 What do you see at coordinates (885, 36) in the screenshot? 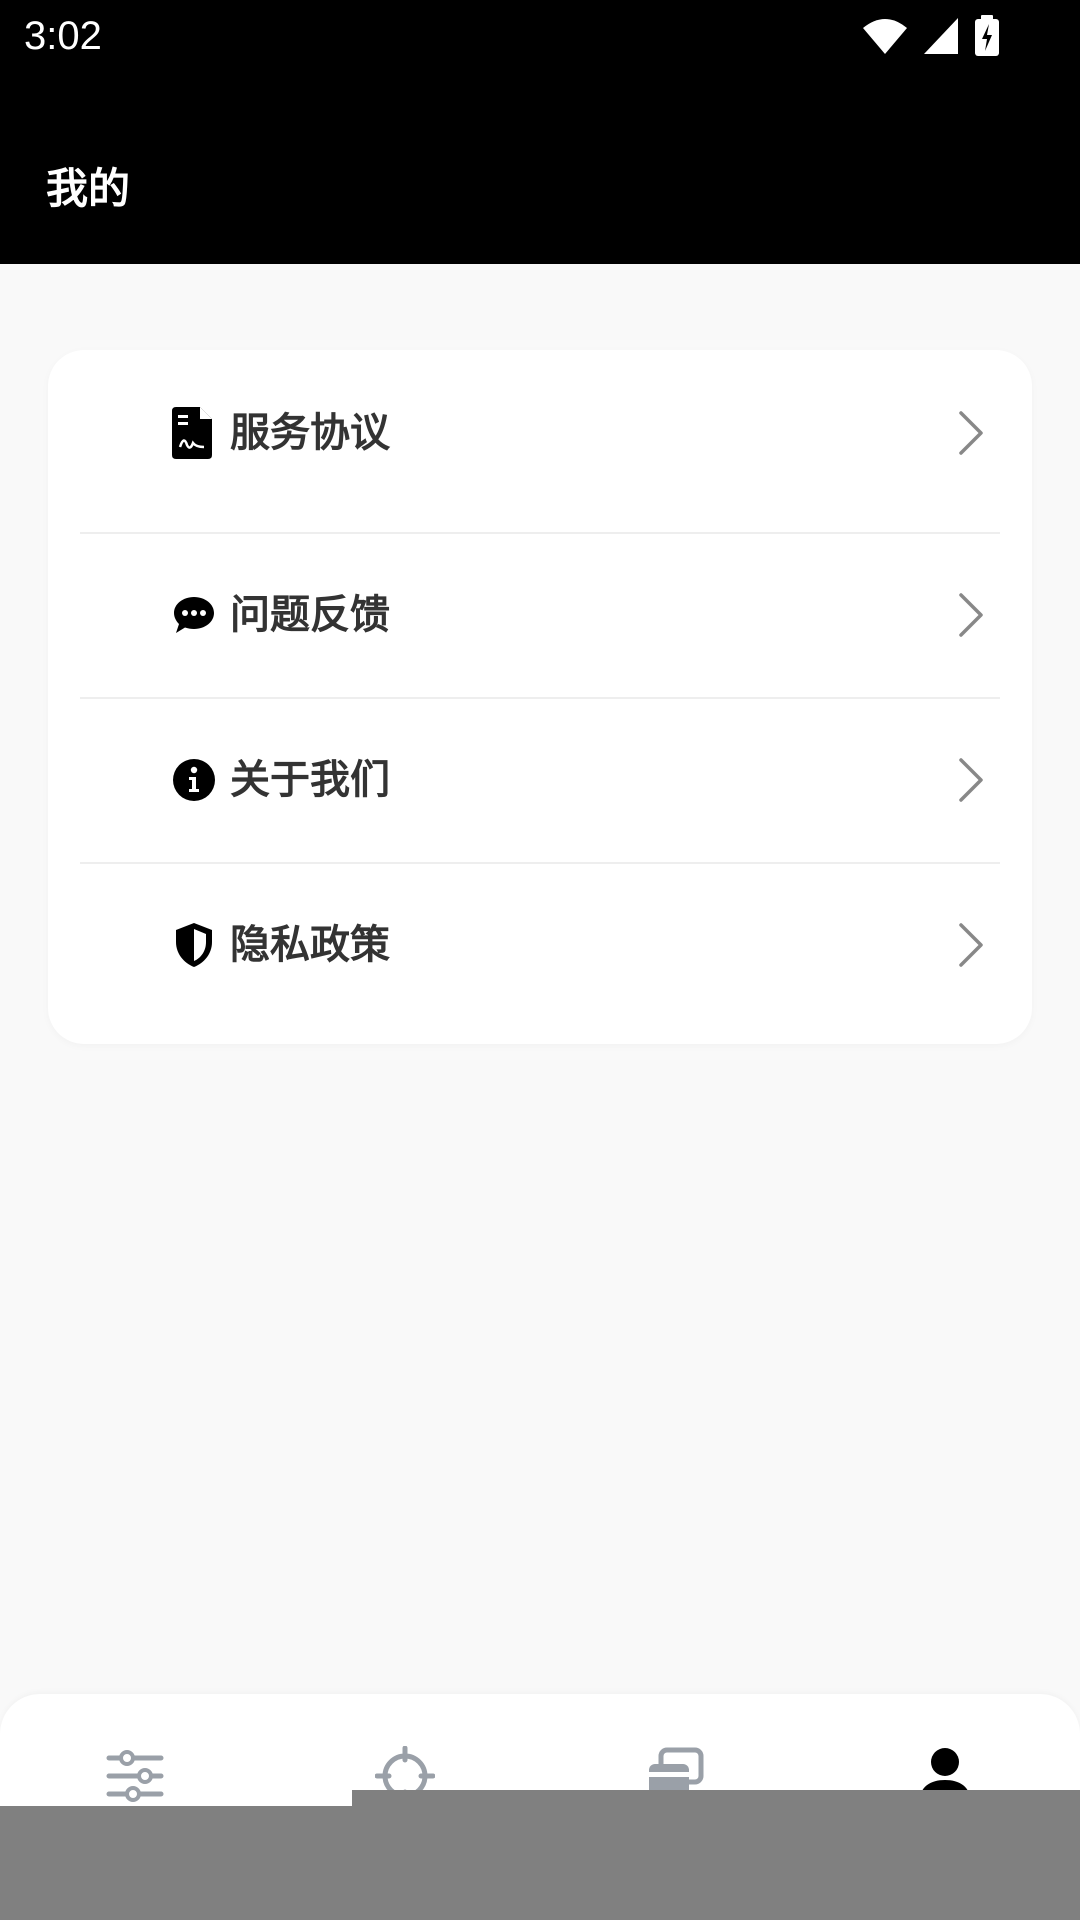
I see `wifi-icon` at bounding box center [885, 36].